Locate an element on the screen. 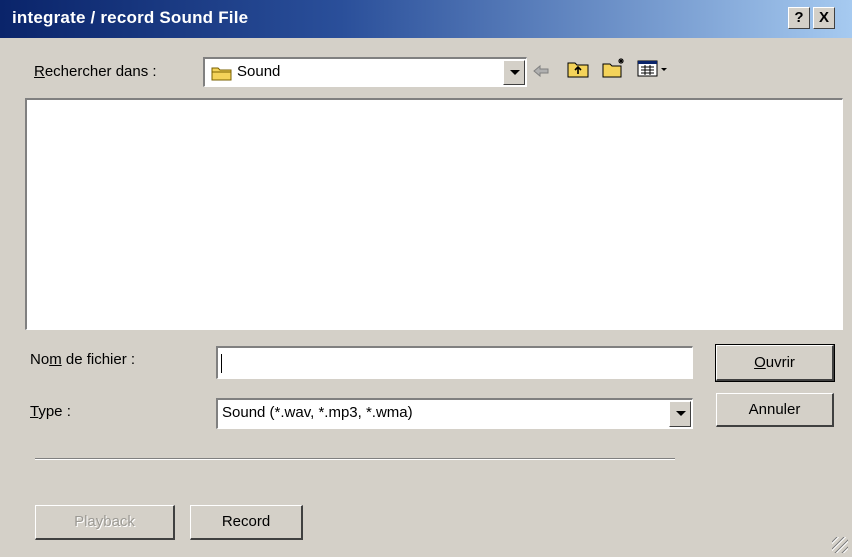  view-menu-icon is located at coordinates (653, 71).